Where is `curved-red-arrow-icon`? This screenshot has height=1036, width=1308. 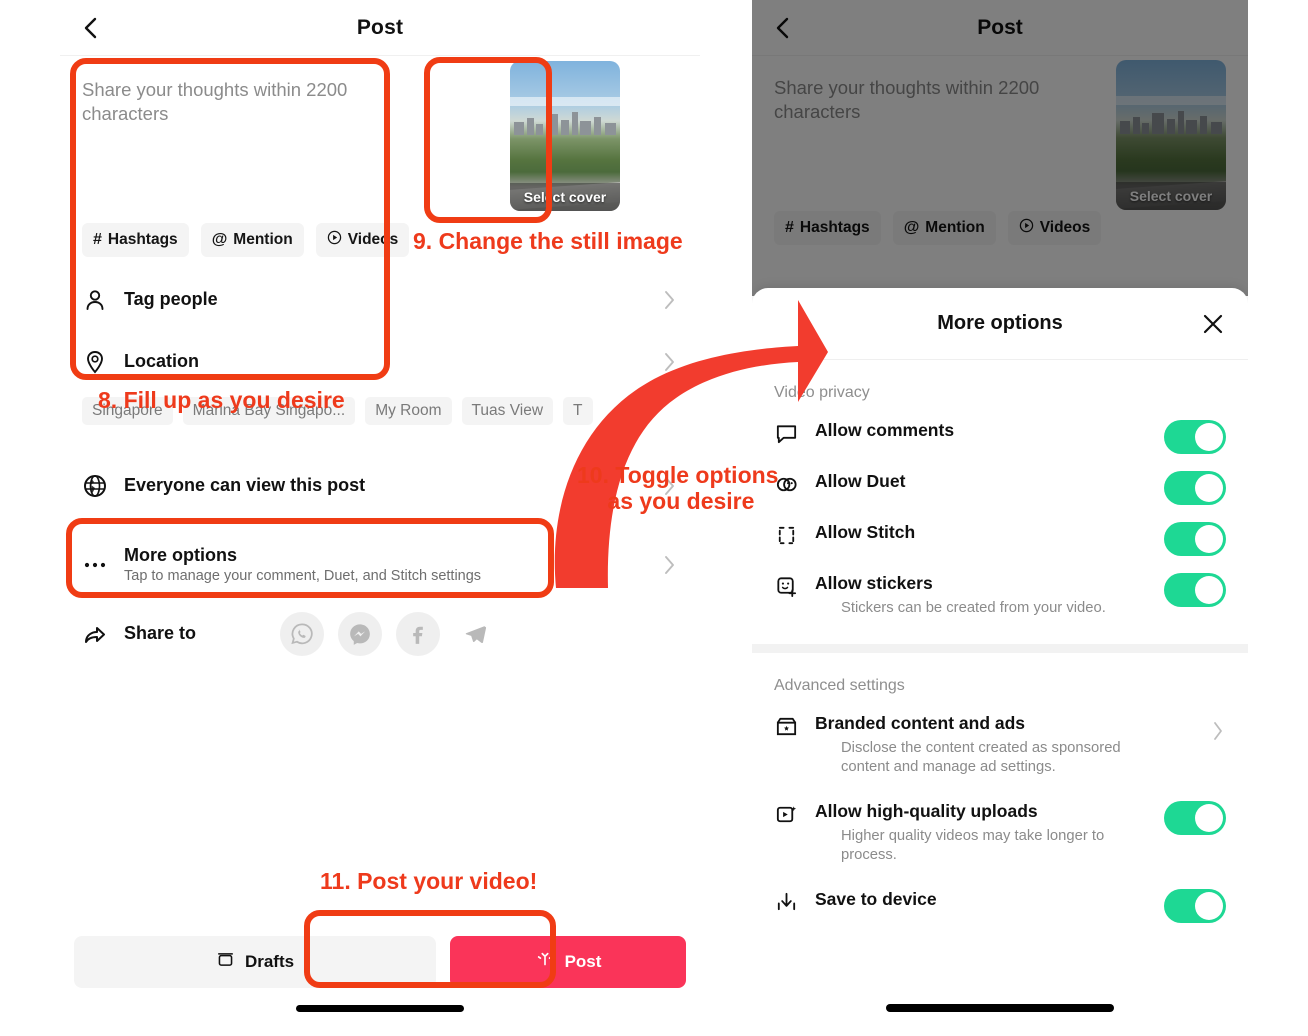
curved-red-arrow-icon is located at coordinates (691, 444).